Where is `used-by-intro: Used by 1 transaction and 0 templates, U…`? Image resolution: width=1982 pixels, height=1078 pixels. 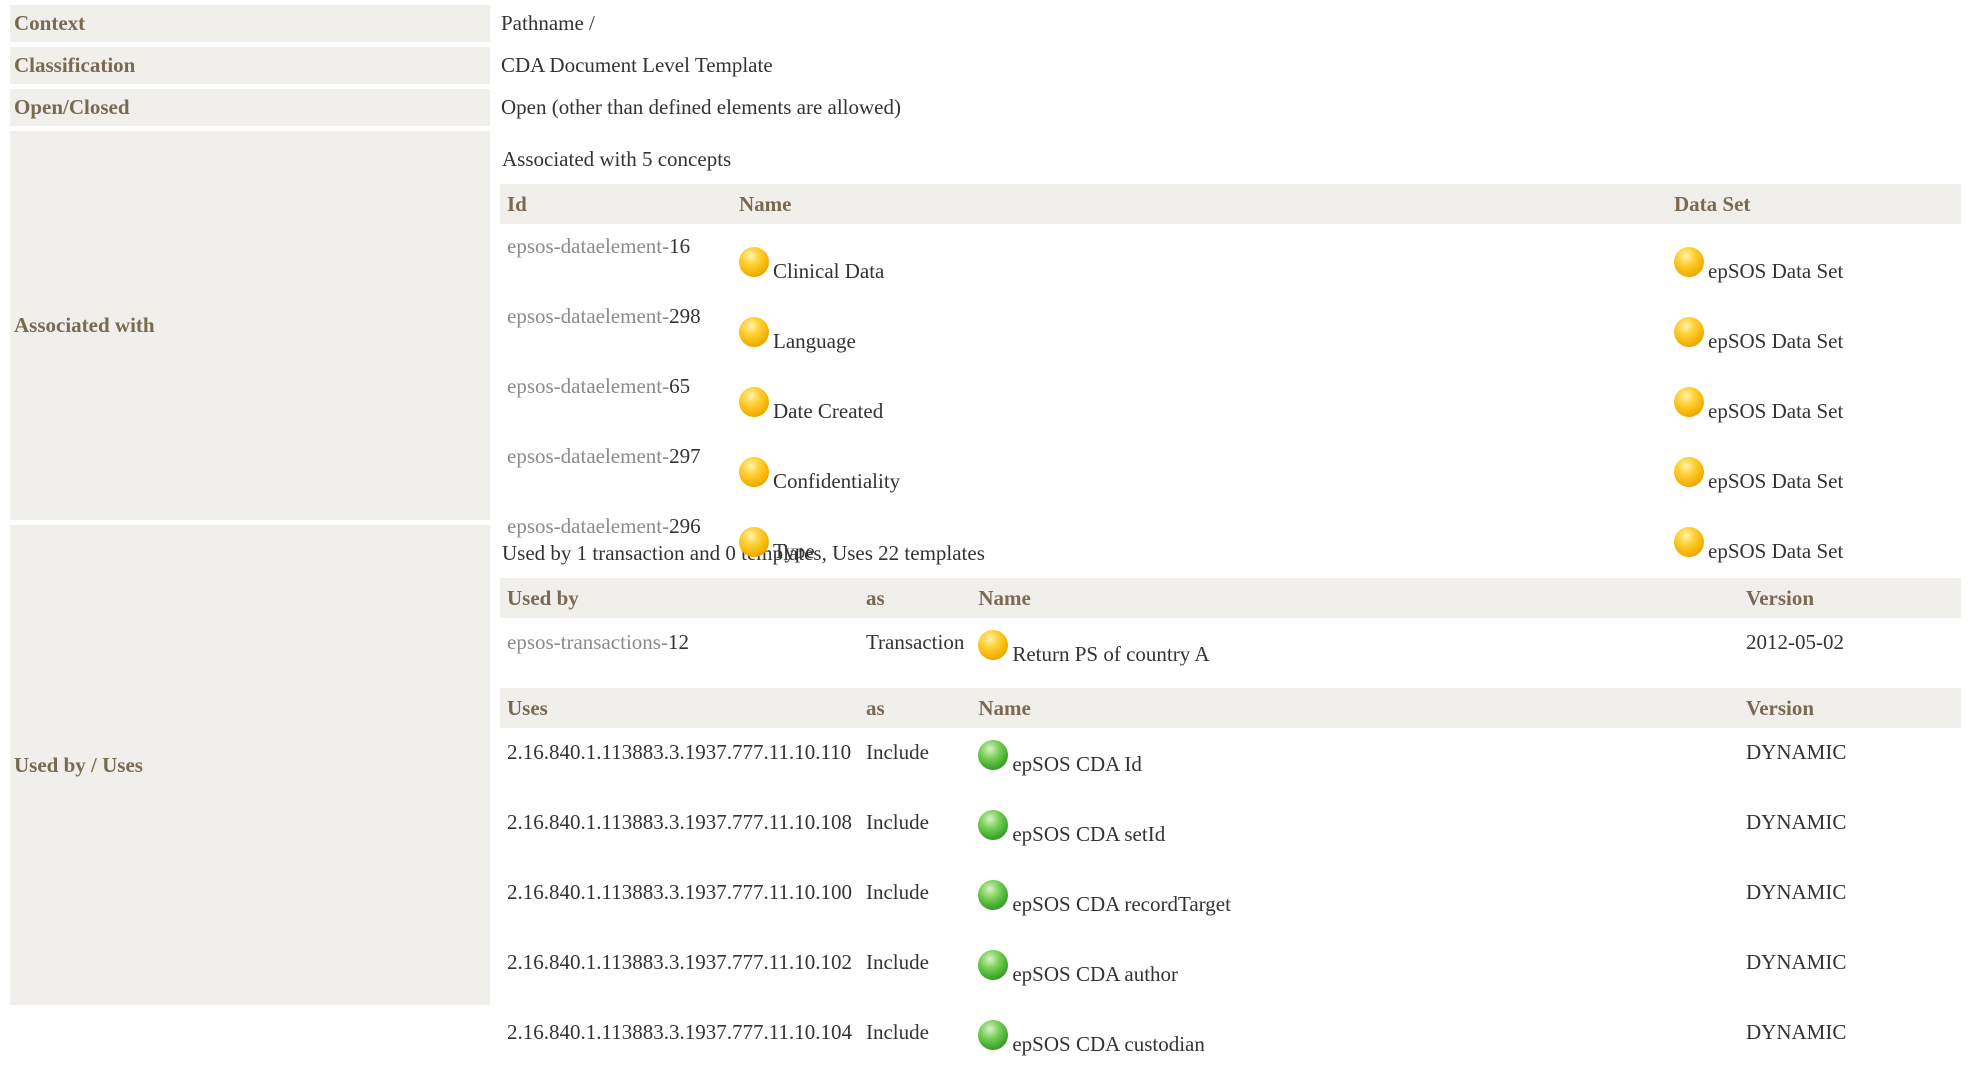
used-by-intro: Used by 1 transaction and 0 templates, U… is located at coordinates (743, 553).